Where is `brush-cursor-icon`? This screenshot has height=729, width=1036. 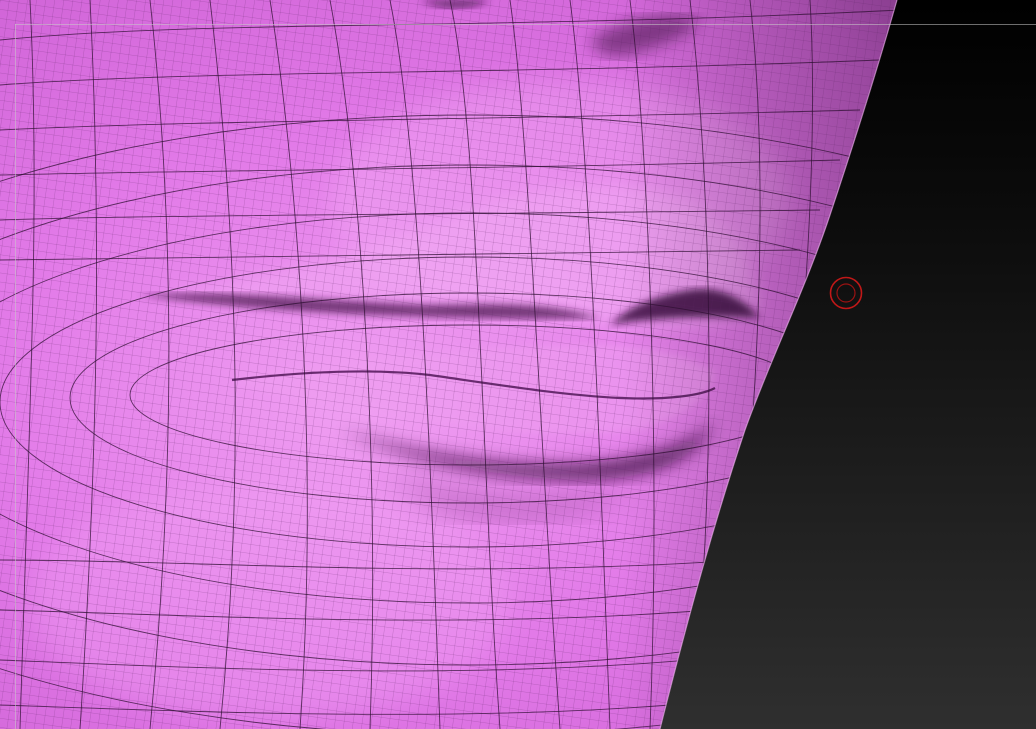 brush-cursor-icon is located at coordinates (846, 293).